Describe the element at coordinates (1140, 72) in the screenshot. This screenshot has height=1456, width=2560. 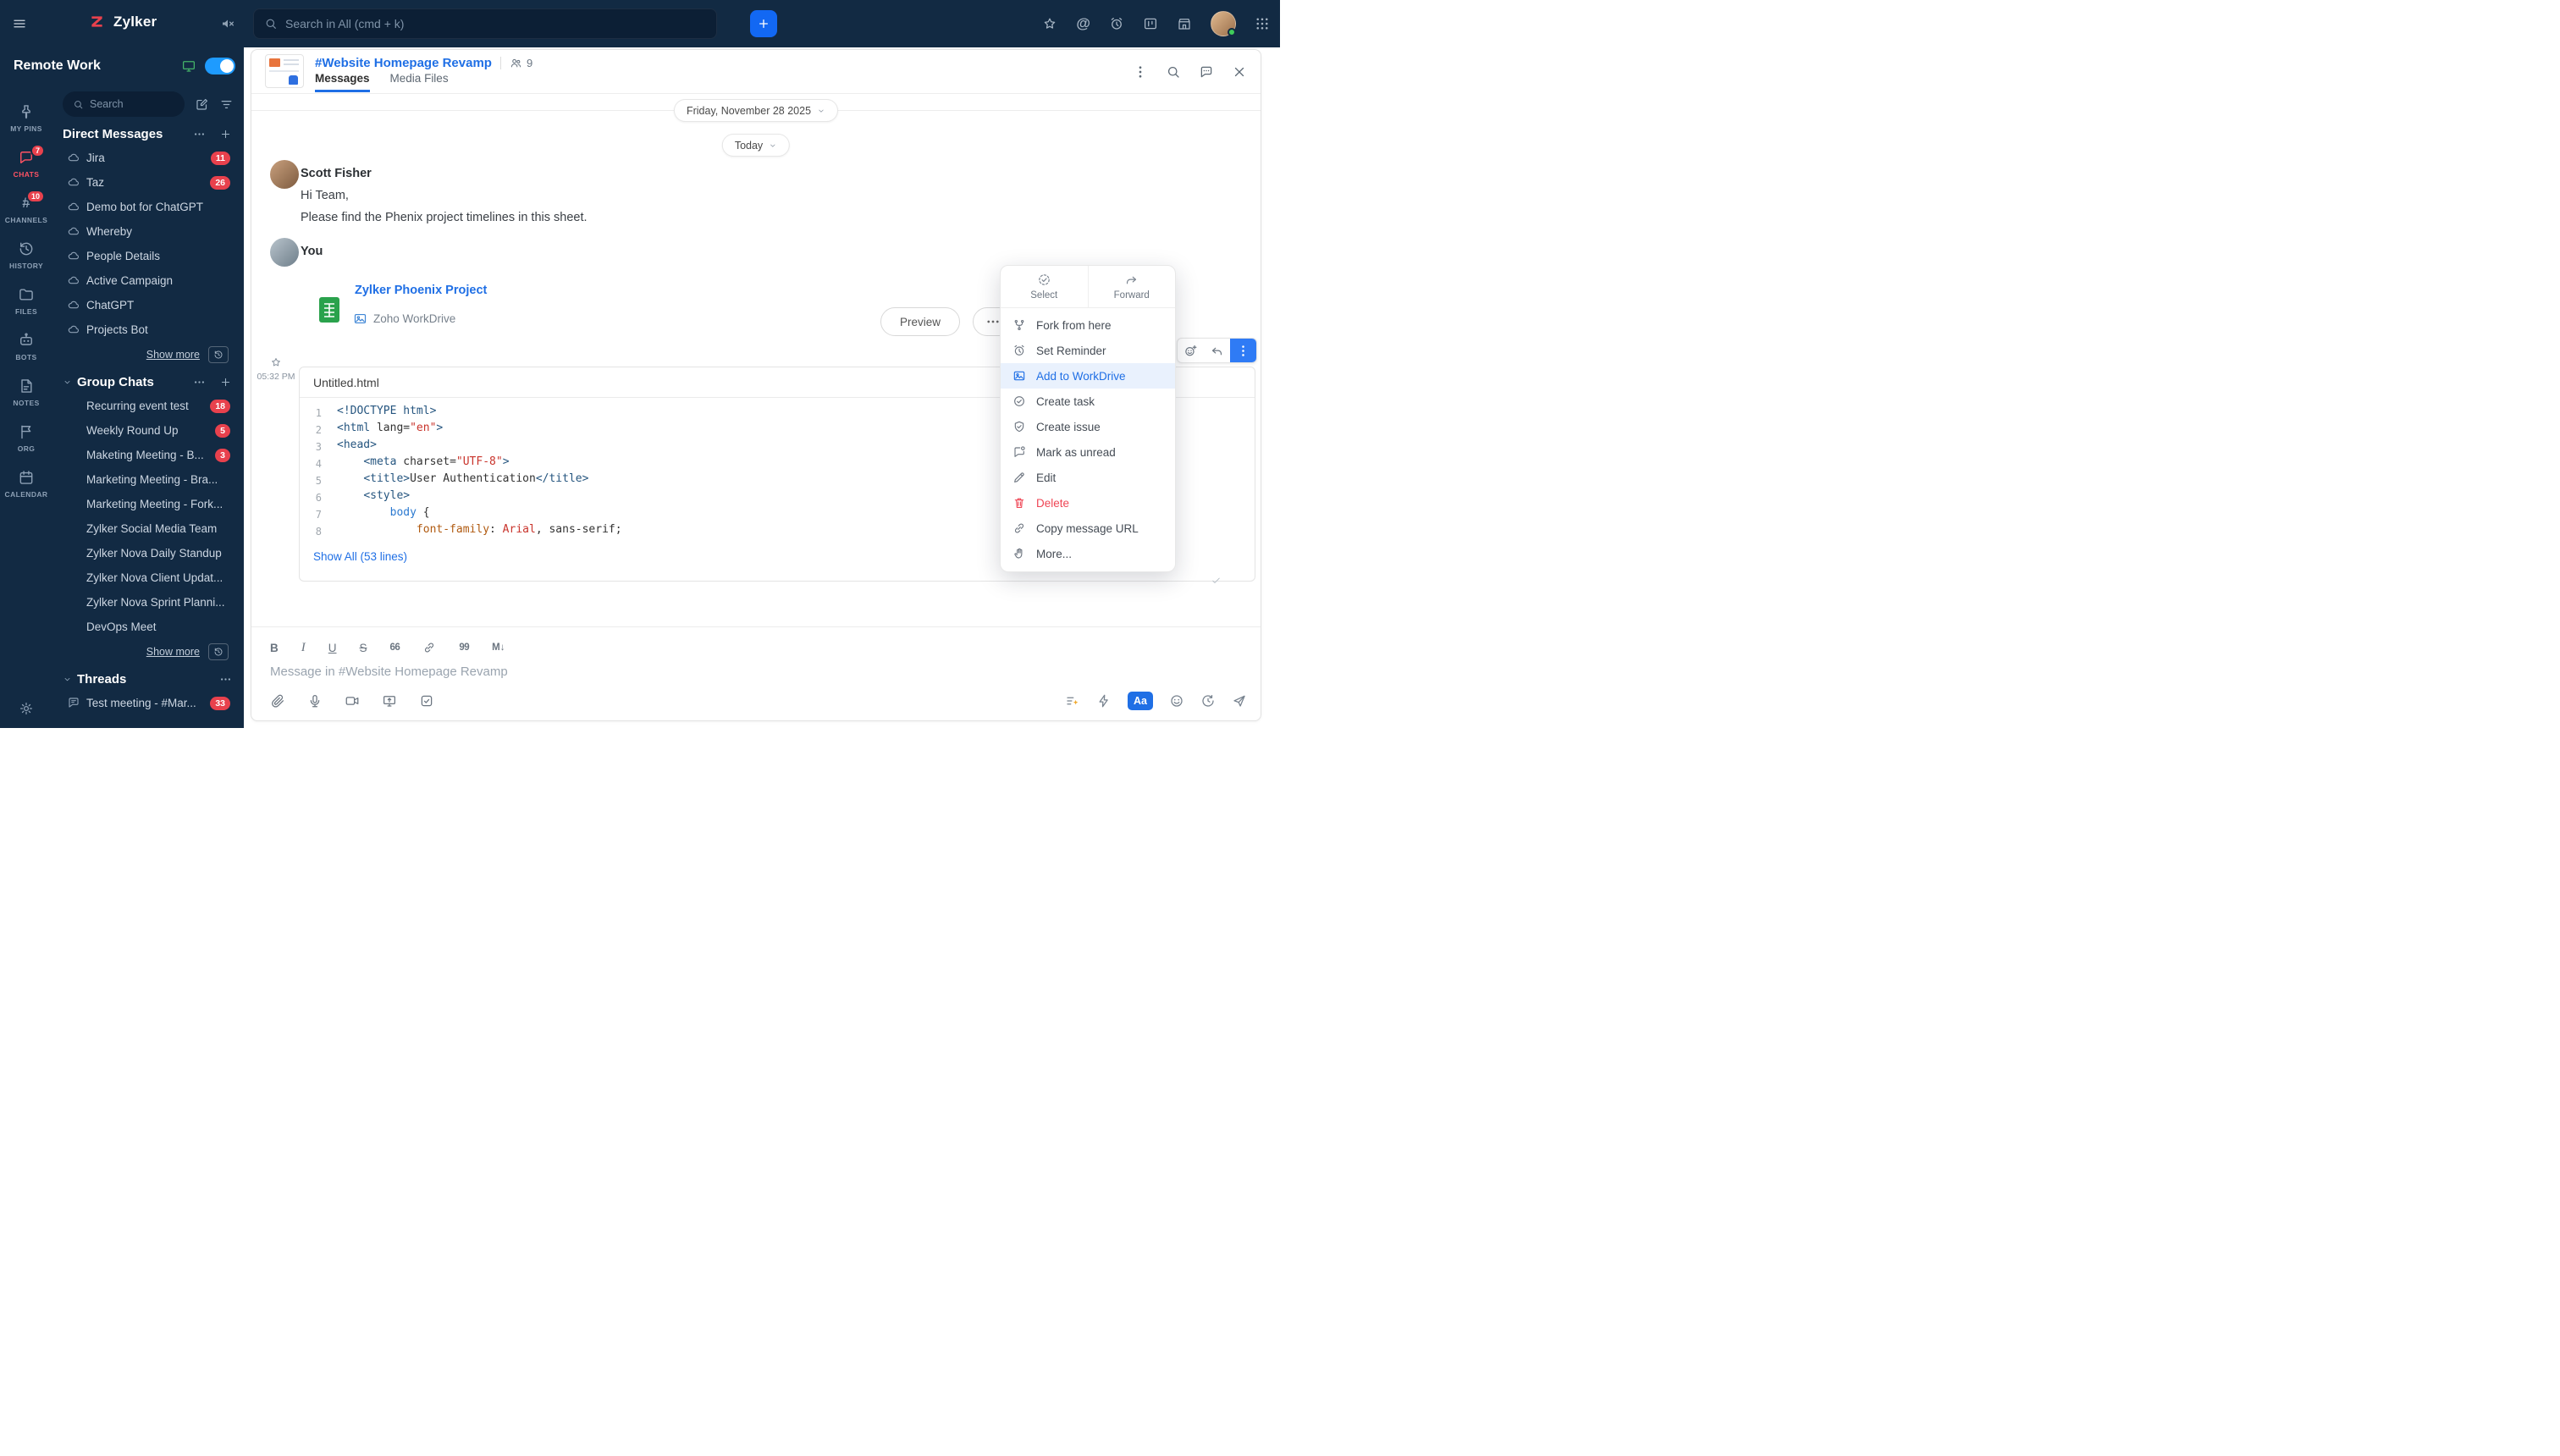
I see `chat-more-icon` at that location.